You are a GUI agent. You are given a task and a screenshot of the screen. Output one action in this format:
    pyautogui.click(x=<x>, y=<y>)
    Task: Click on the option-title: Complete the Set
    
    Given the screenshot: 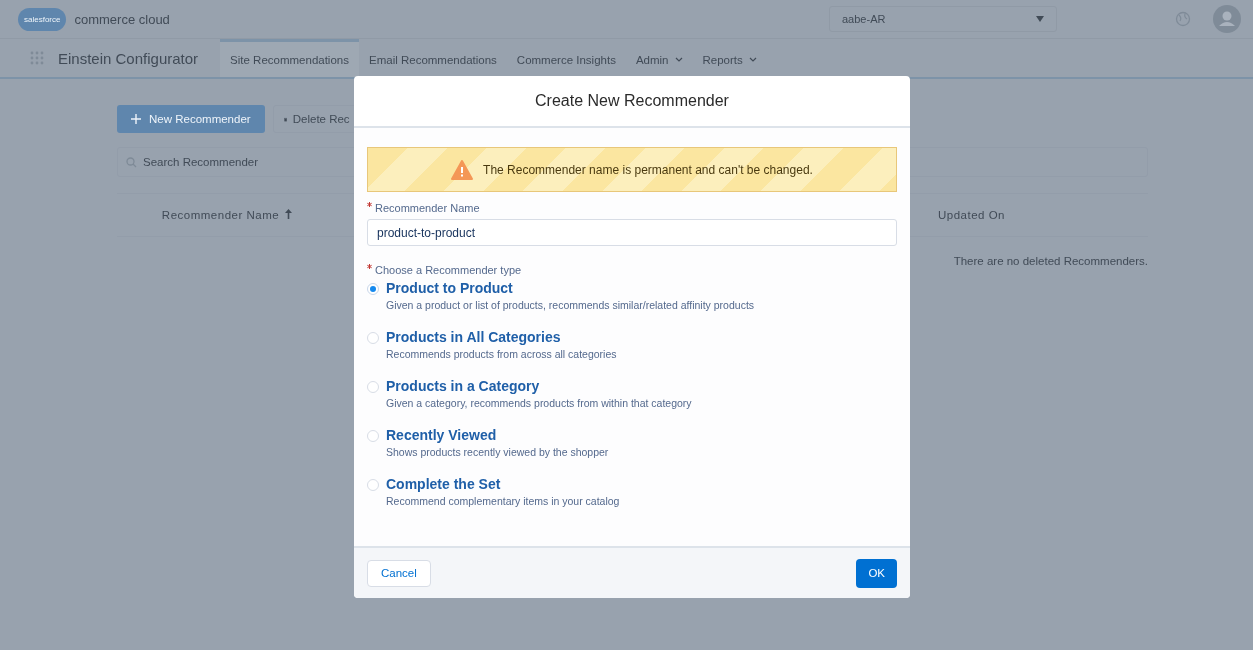 What is the action you would take?
    pyautogui.click(x=503, y=484)
    